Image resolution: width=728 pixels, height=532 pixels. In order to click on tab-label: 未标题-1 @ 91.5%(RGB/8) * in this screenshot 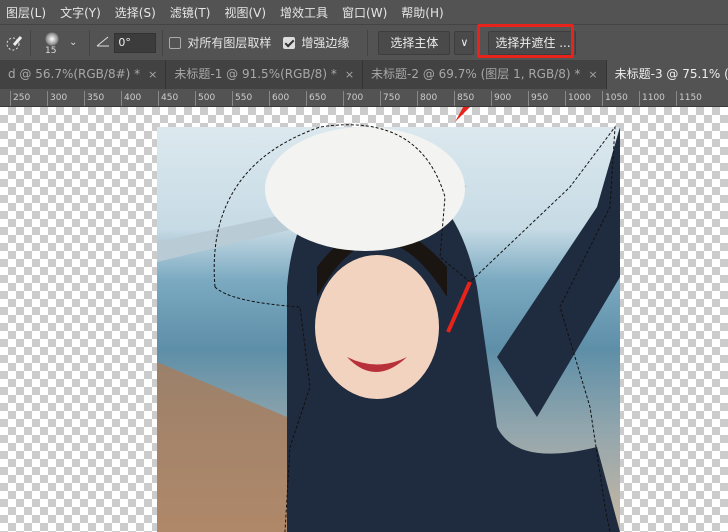, I will do `click(255, 74)`.